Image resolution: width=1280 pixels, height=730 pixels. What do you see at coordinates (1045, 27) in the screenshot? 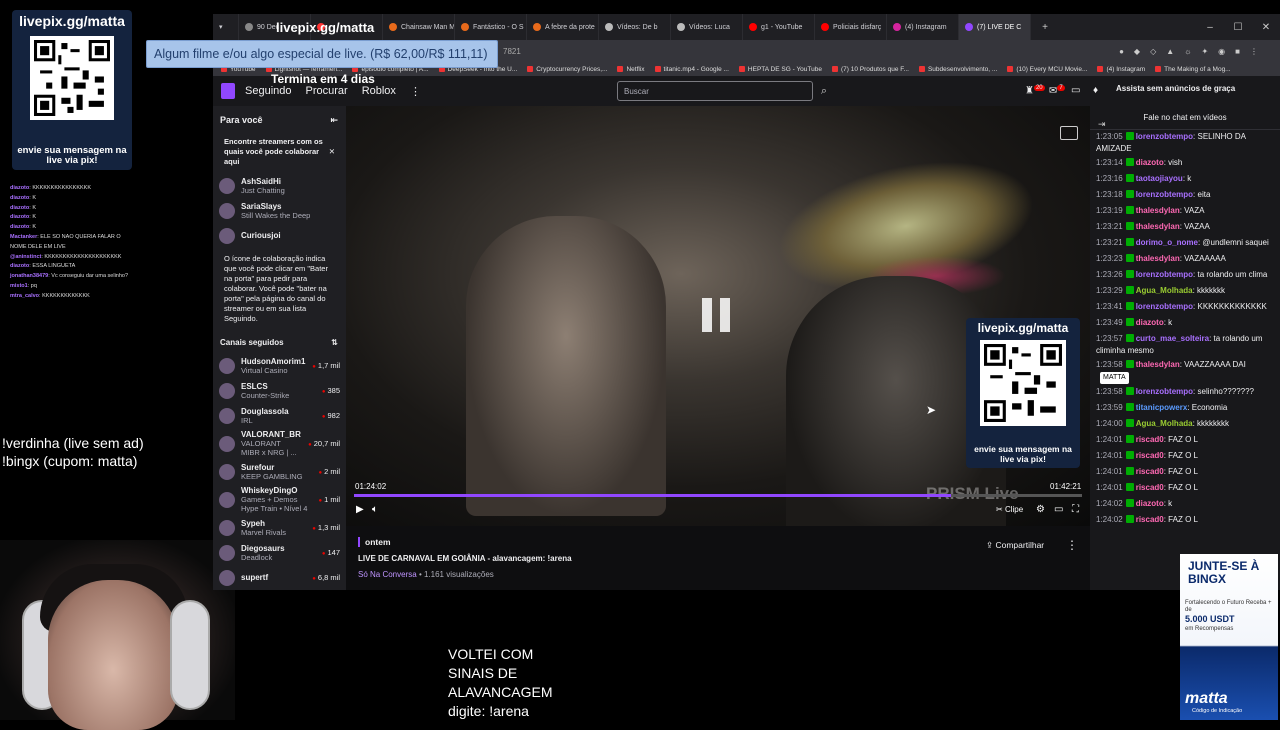
I see `new-tab-button: +` at bounding box center [1045, 27].